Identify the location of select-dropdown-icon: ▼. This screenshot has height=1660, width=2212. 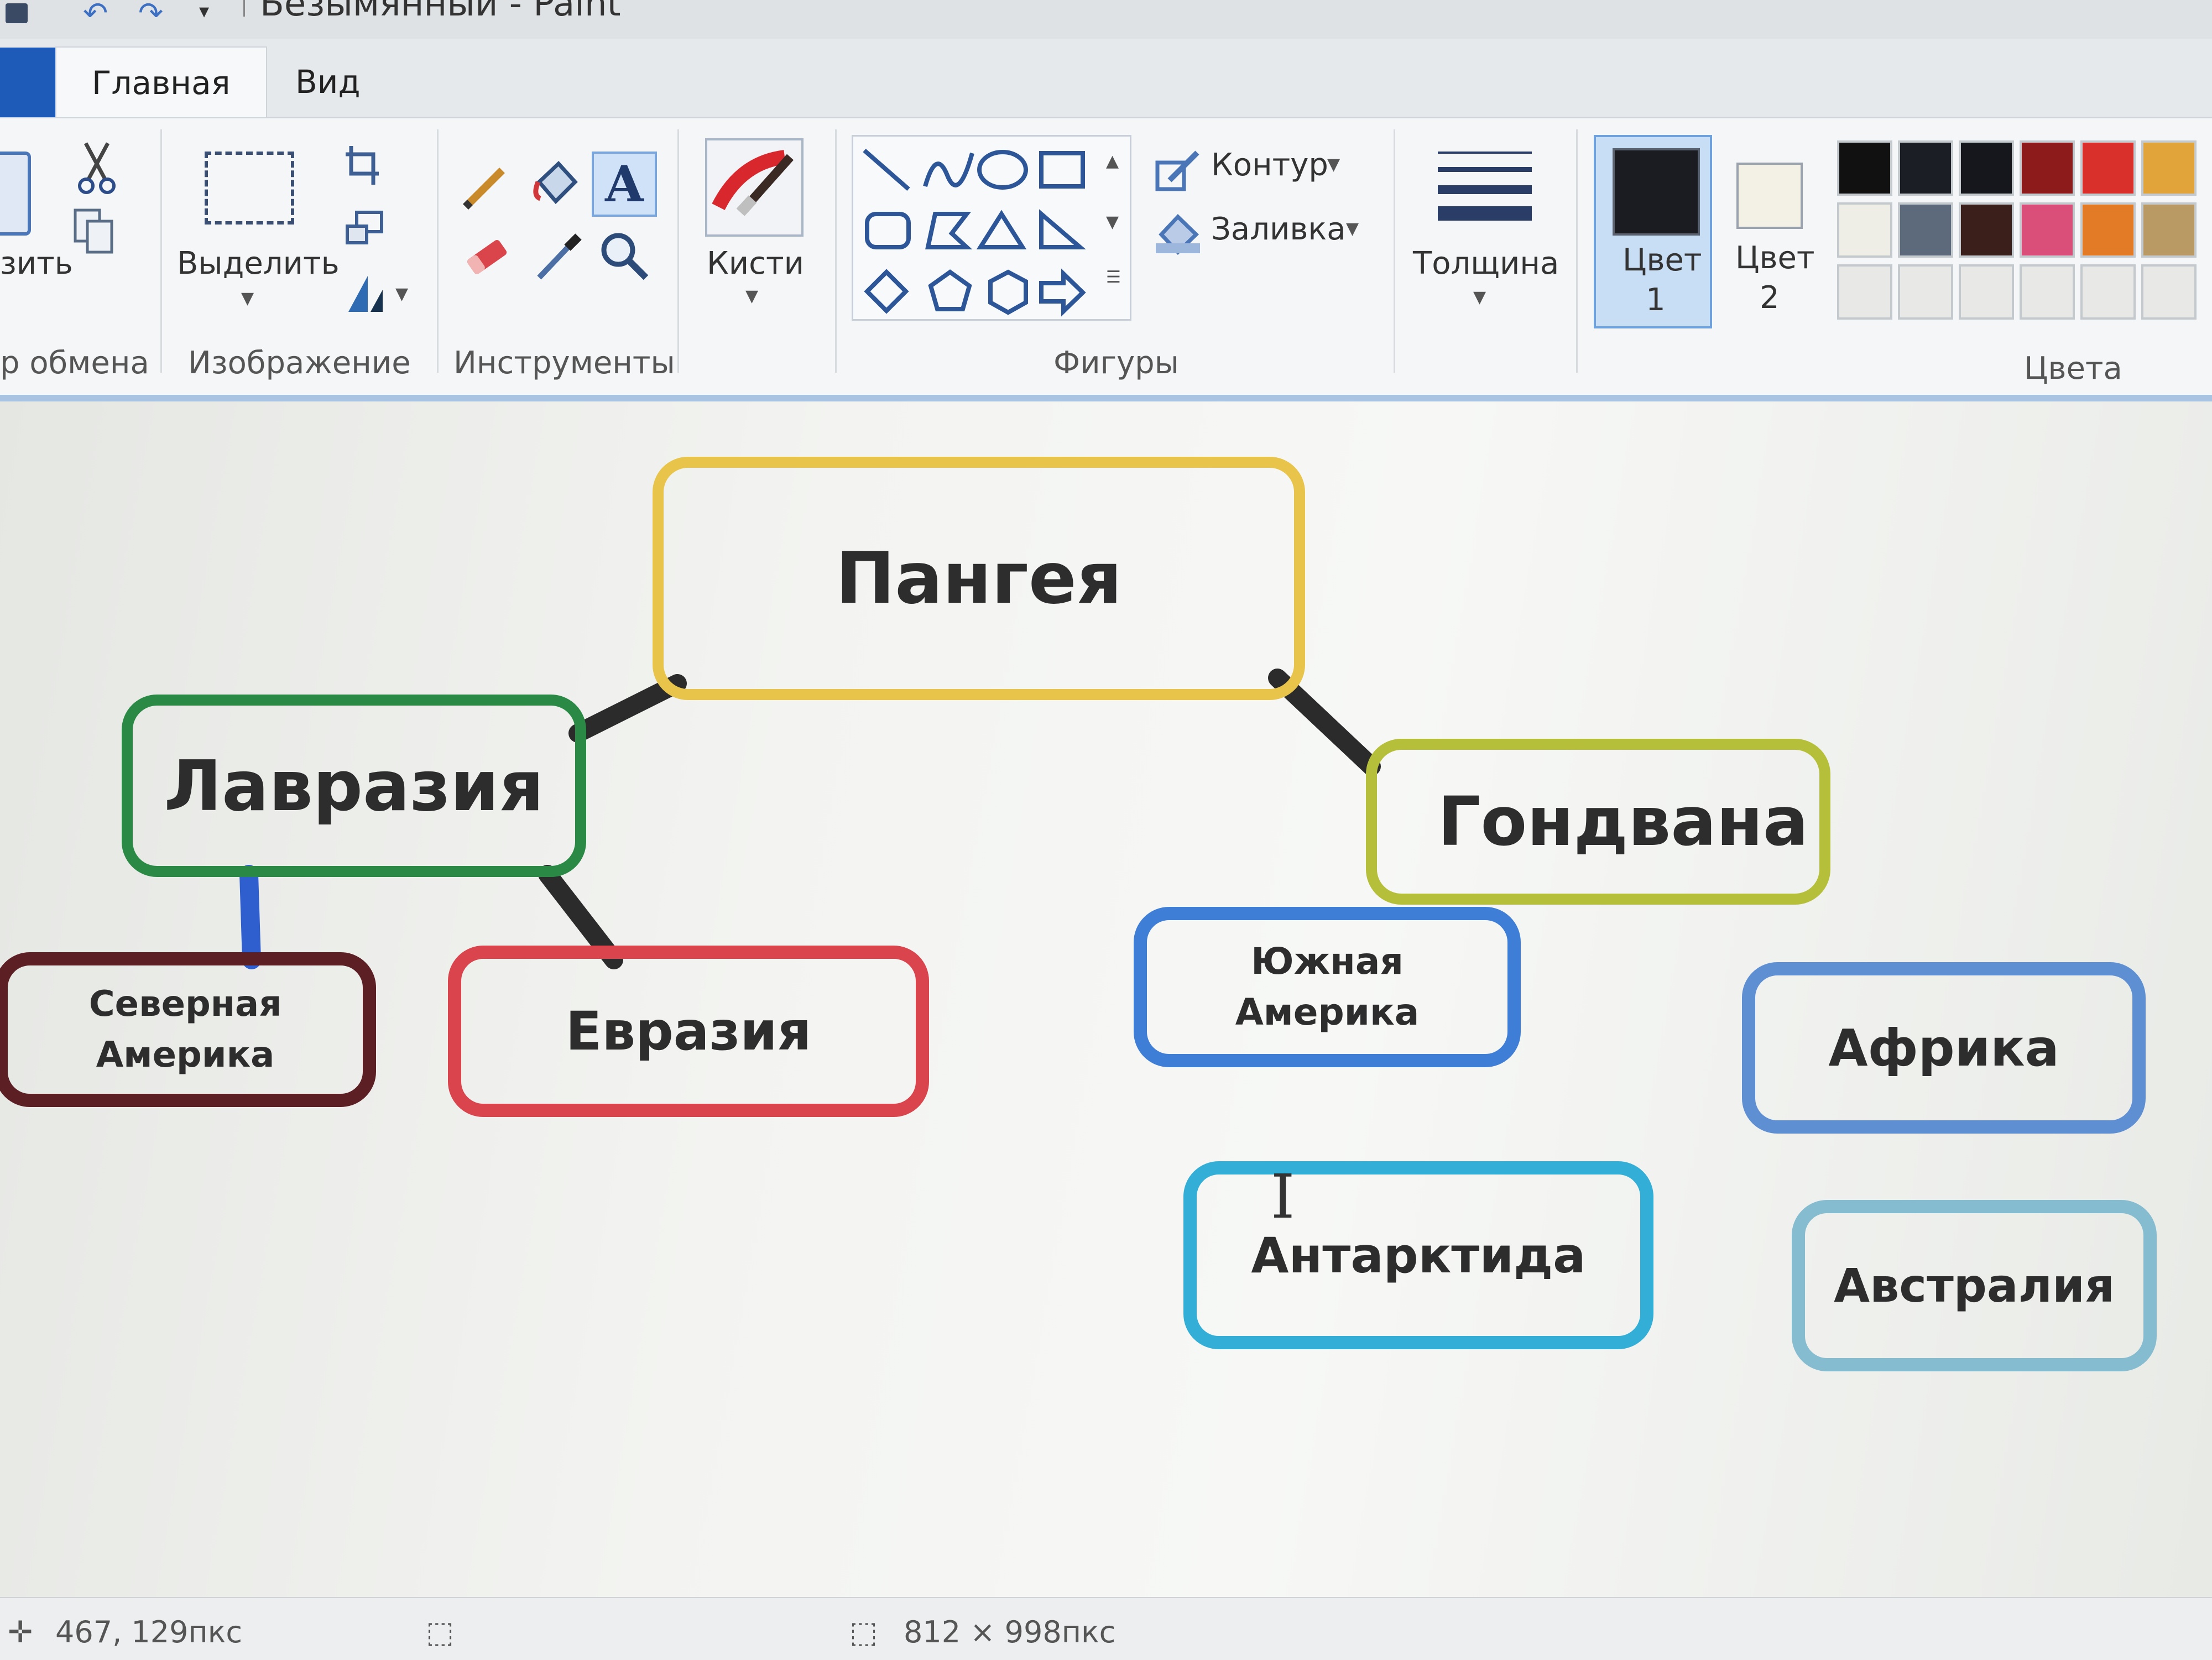
(248, 298).